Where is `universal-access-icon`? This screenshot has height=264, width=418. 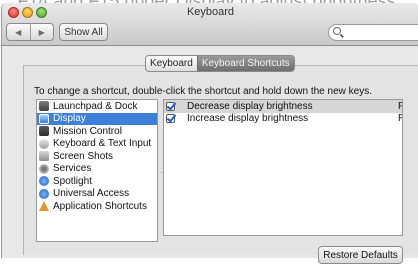
universal-access-icon is located at coordinates (44, 193).